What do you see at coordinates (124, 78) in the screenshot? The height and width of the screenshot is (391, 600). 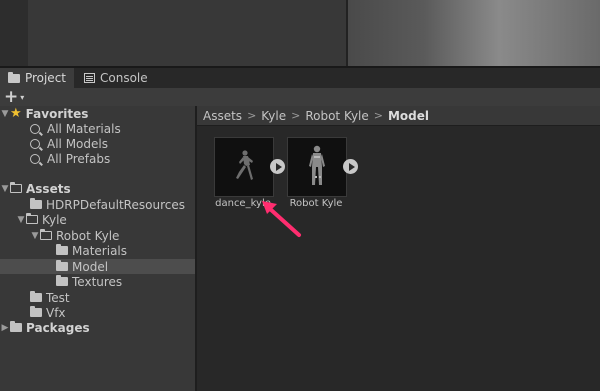 I see `tab-console-label: Console` at bounding box center [124, 78].